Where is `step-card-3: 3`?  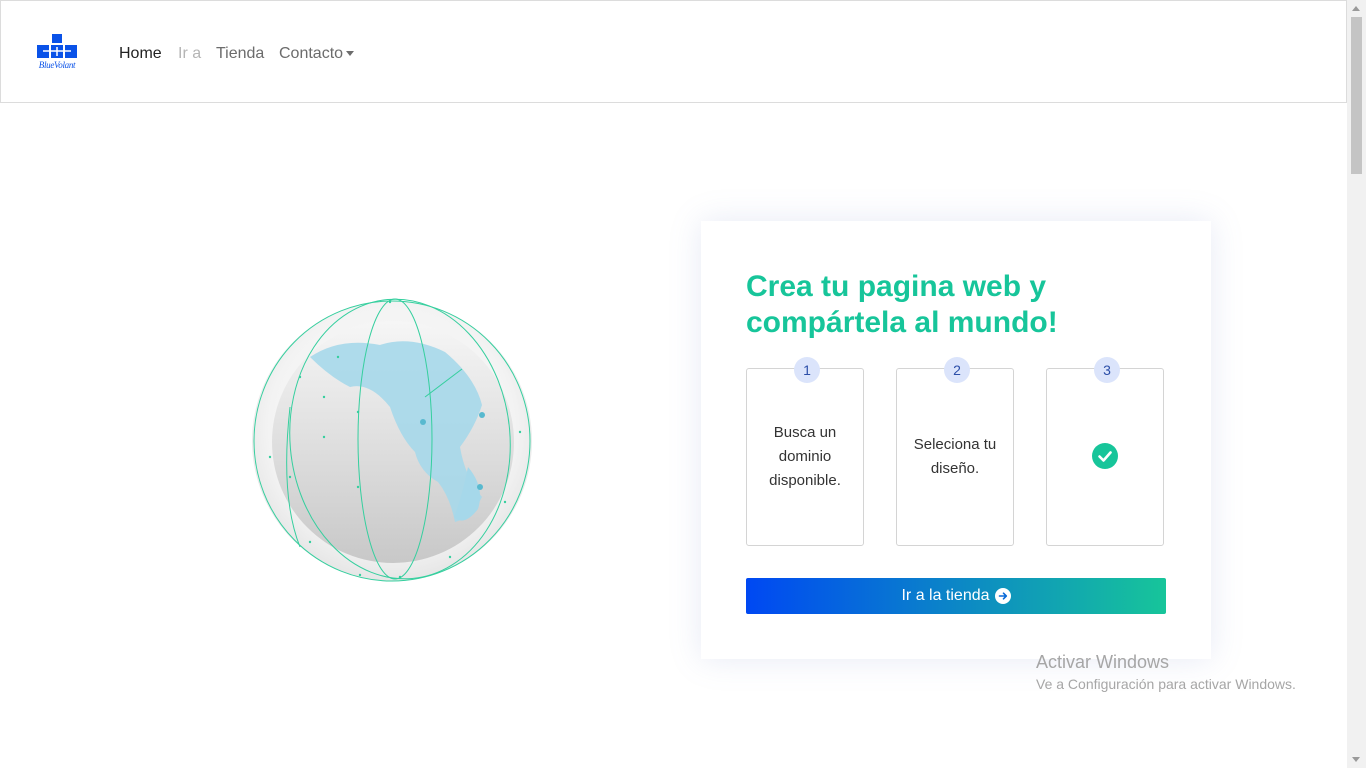
step-card-3: 3 is located at coordinates (1105, 451).